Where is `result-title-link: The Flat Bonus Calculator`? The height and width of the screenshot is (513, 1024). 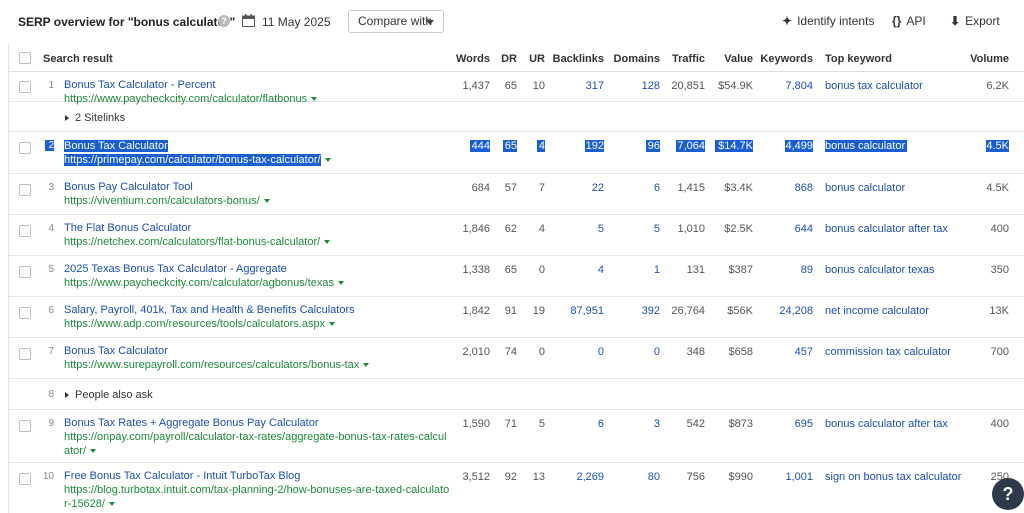 result-title-link: The Flat Bonus Calculator is located at coordinates (127, 228).